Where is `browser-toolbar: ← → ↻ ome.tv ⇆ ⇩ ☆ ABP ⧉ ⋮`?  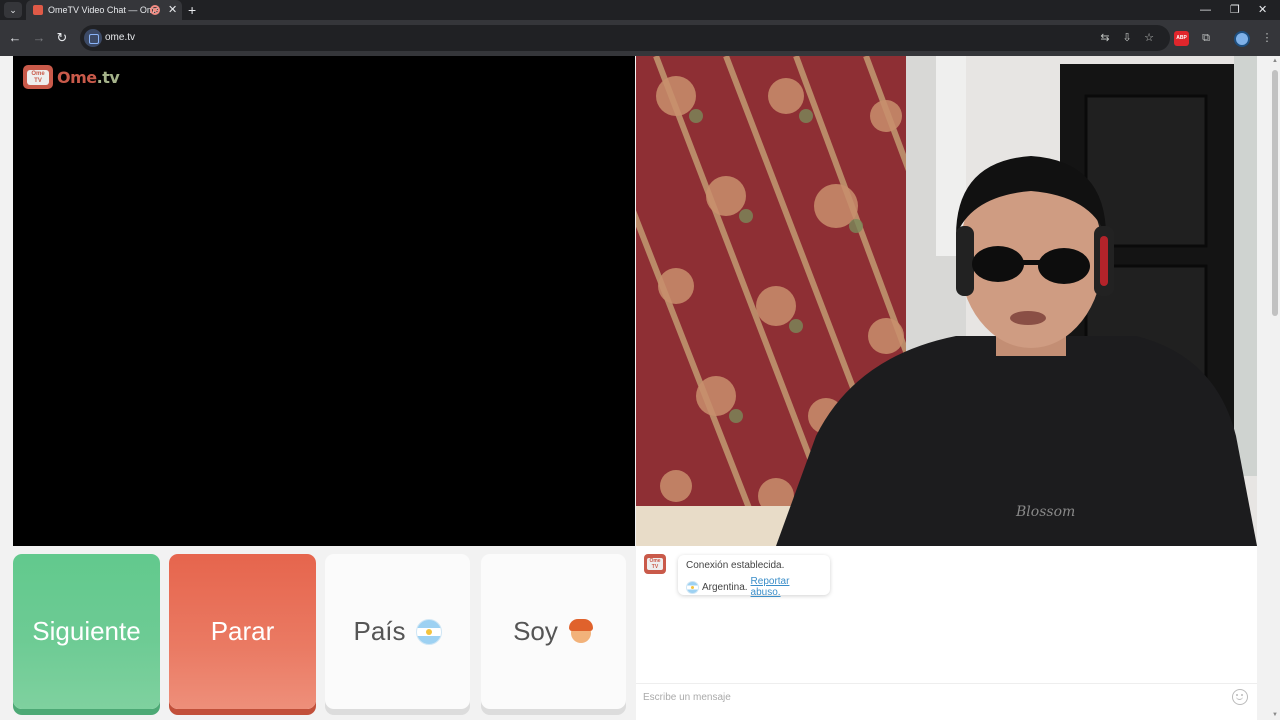 browser-toolbar: ← → ↻ ome.tv ⇆ ⇩ ☆ ABP ⧉ ⋮ is located at coordinates (640, 38).